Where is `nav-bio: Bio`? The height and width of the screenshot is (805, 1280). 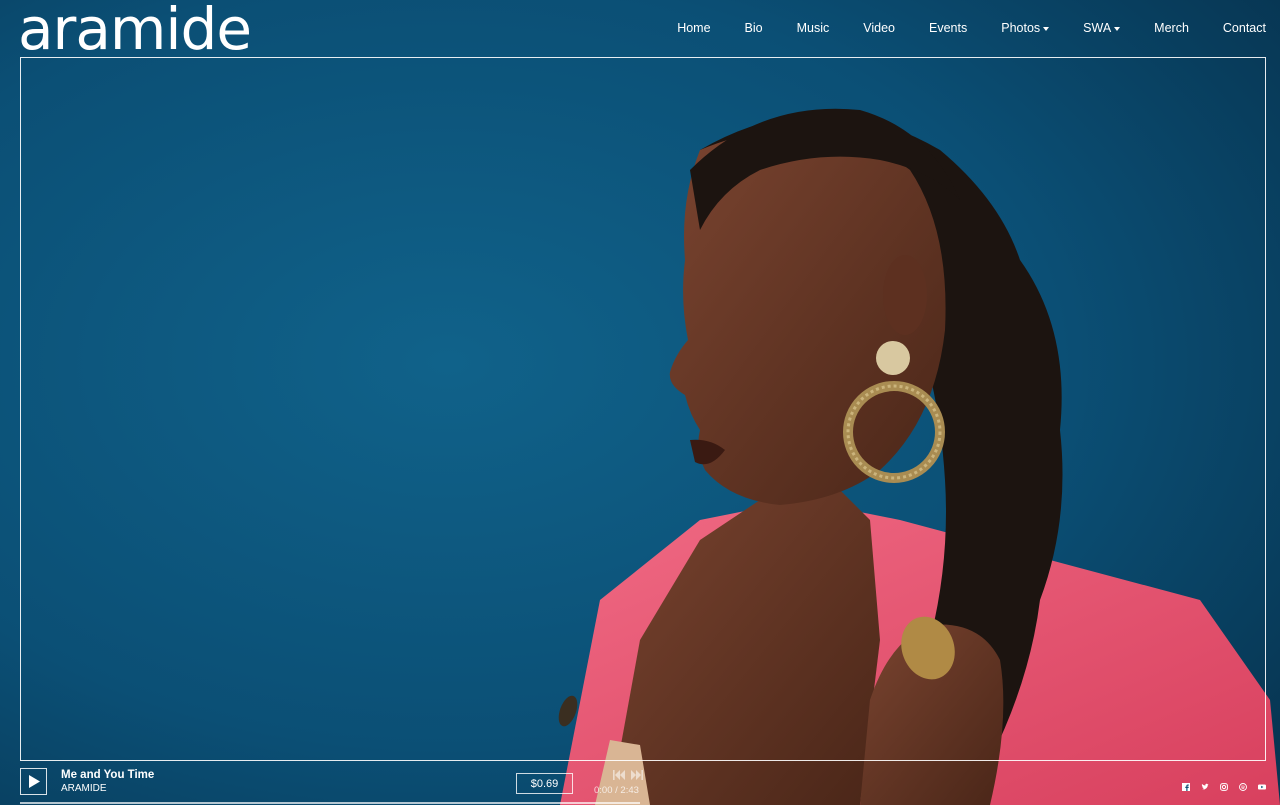
nav-bio: Bio is located at coordinates (754, 28).